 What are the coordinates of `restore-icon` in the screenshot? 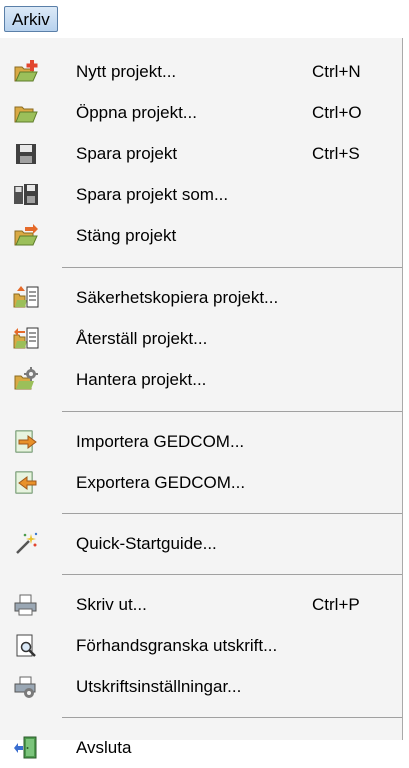 It's located at (26, 339).